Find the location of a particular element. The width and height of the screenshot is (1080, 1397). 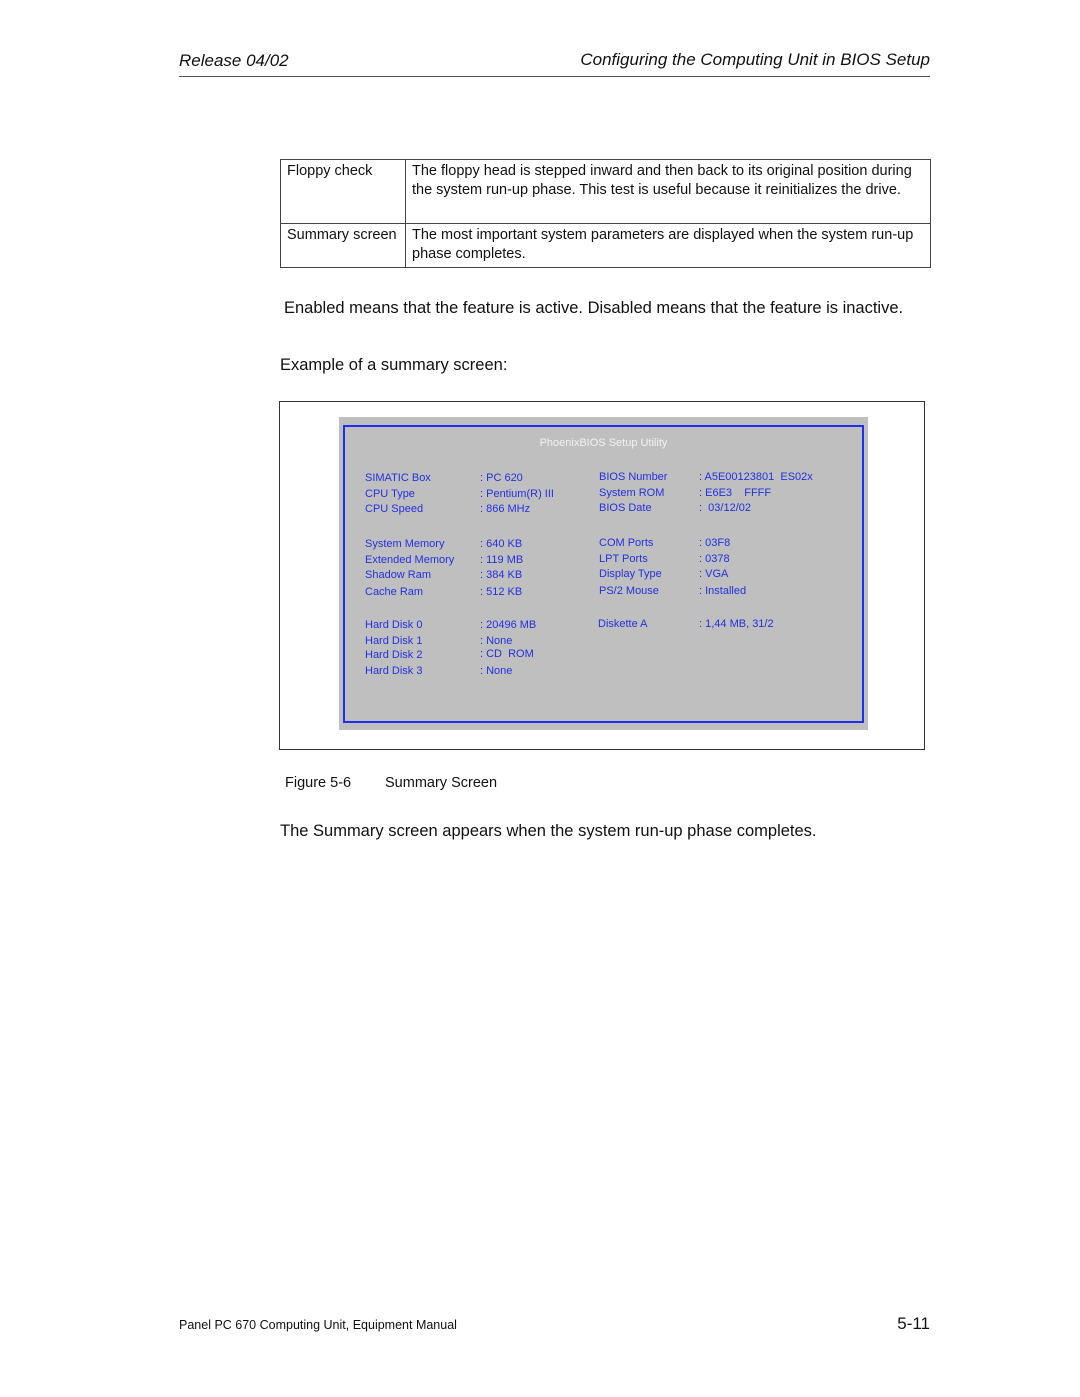

bios-title: PhoenixBIOS Setup Utility is located at coordinates (603, 443).